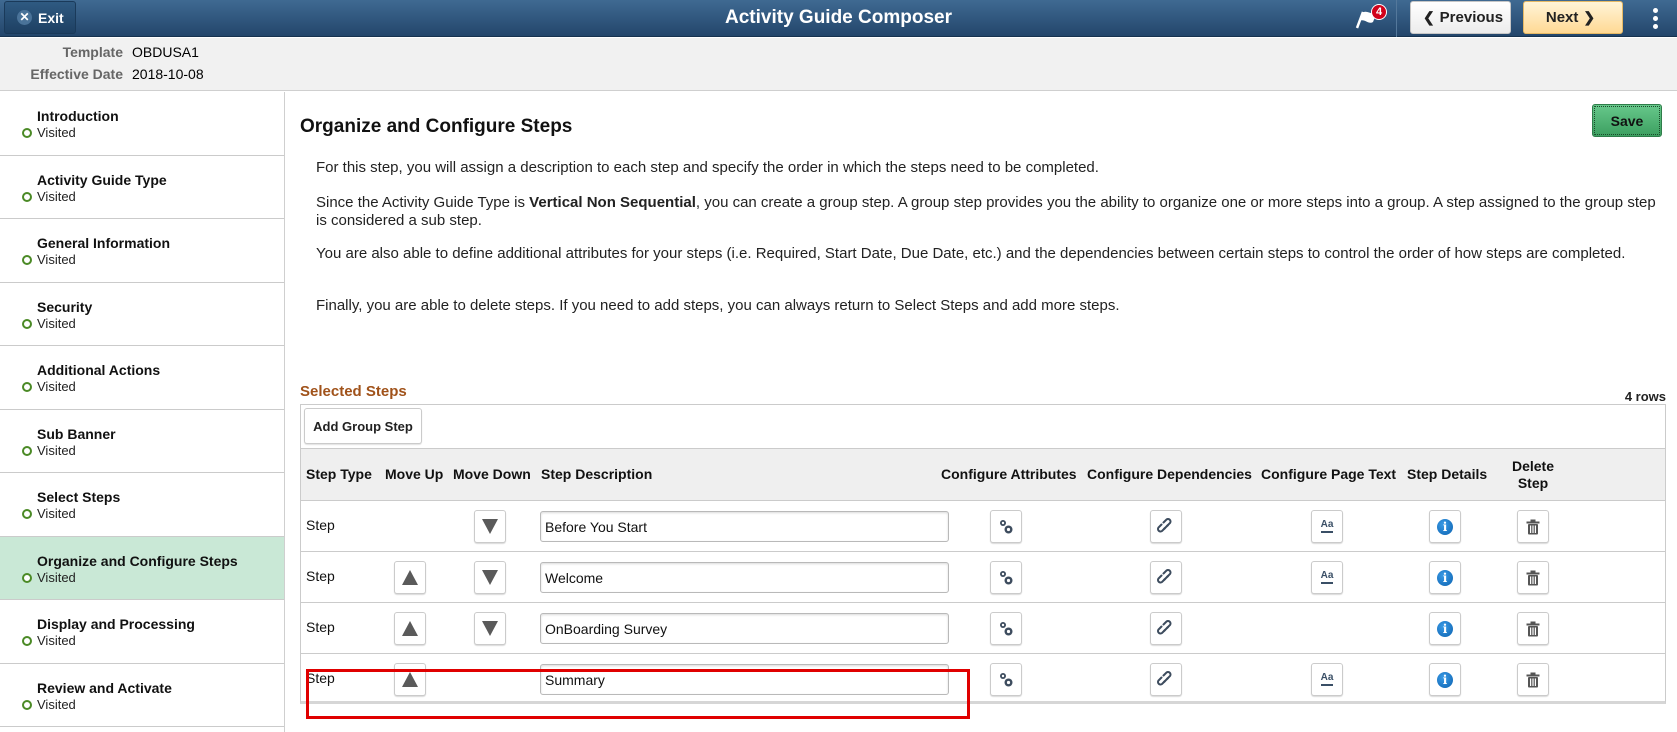 This screenshot has height=732, width=1677. Describe the element at coordinates (142, 568) in the screenshot. I see `sidebar-item-organize-and-configure-steps: Organize and Configure Steps Visited` at that location.